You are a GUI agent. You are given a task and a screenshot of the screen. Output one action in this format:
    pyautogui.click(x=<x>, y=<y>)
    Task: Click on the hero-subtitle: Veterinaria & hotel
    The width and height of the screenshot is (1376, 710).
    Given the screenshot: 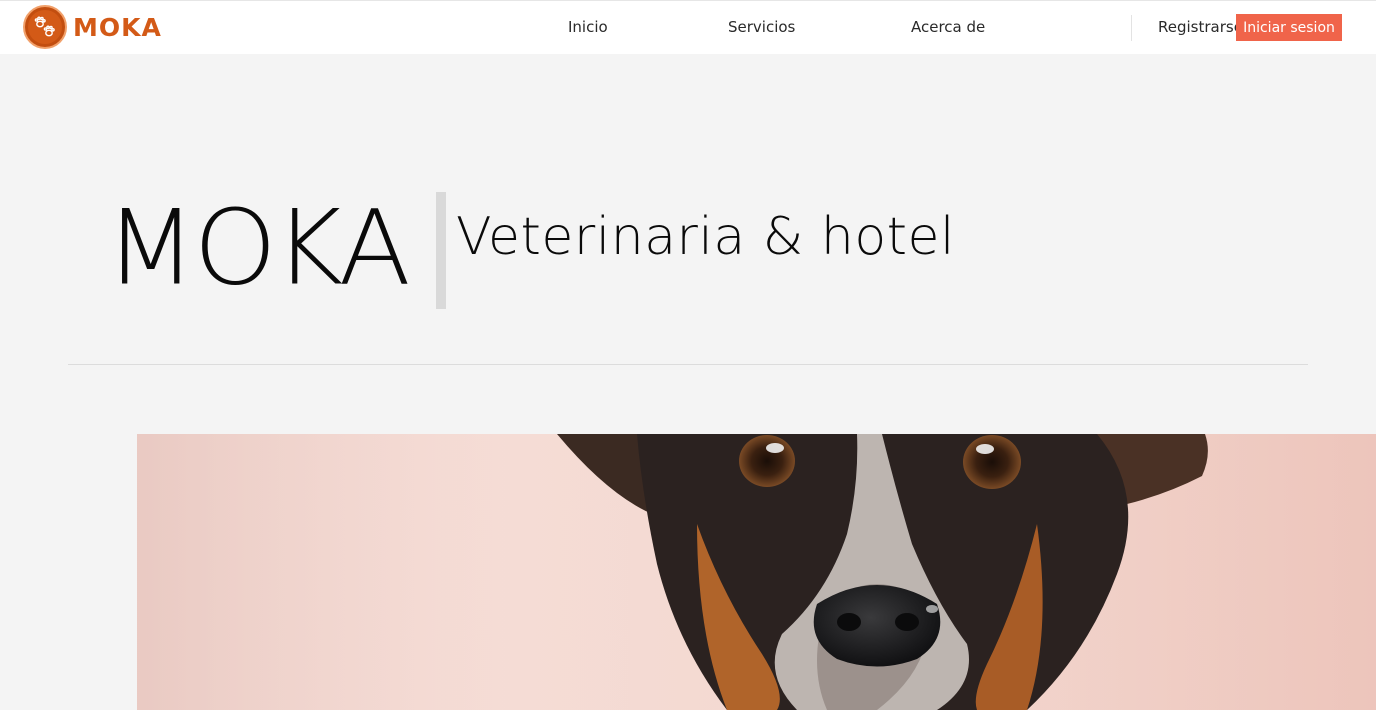 What is the action you would take?
    pyautogui.click(x=705, y=237)
    